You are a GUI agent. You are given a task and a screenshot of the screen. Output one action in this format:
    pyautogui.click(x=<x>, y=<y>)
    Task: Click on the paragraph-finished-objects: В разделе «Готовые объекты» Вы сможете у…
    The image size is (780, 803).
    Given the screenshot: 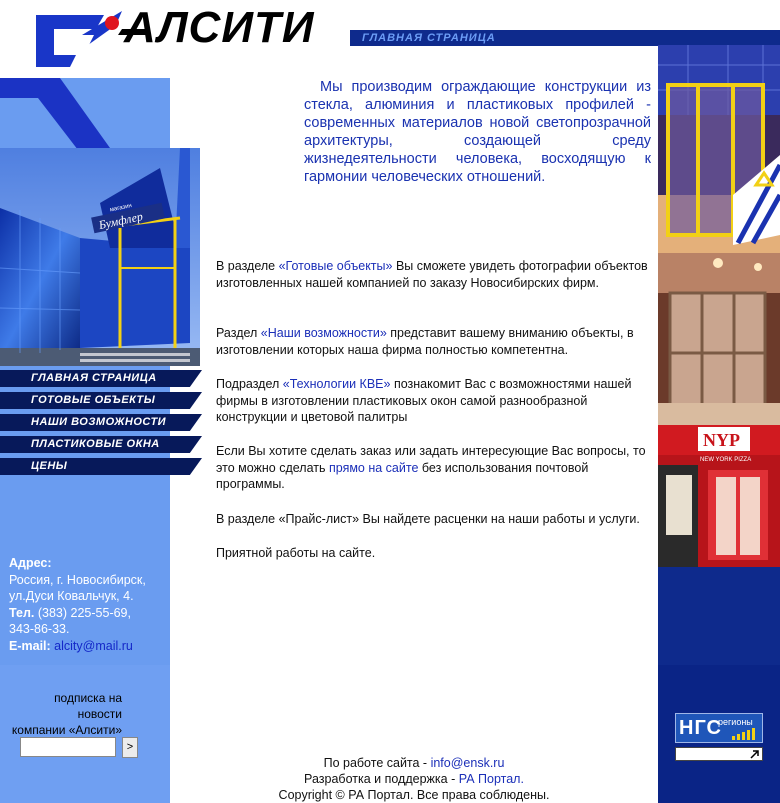 What is the action you would take?
    pyautogui.click(x=436, y=274)
    